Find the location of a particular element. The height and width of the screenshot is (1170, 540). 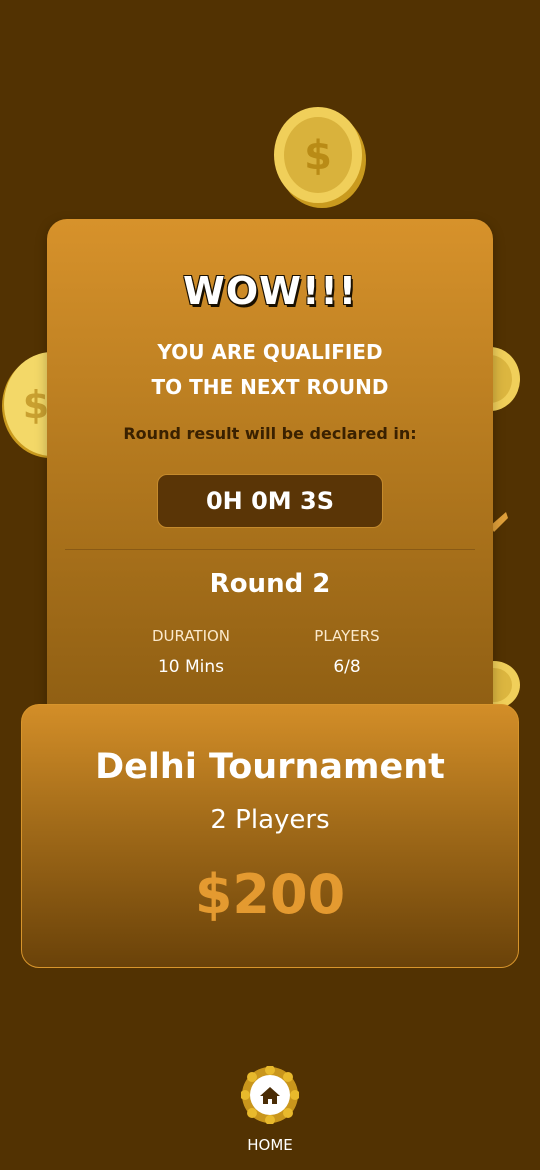

declared-text: Round result will be declared in: is located at coordinates (270, 433).